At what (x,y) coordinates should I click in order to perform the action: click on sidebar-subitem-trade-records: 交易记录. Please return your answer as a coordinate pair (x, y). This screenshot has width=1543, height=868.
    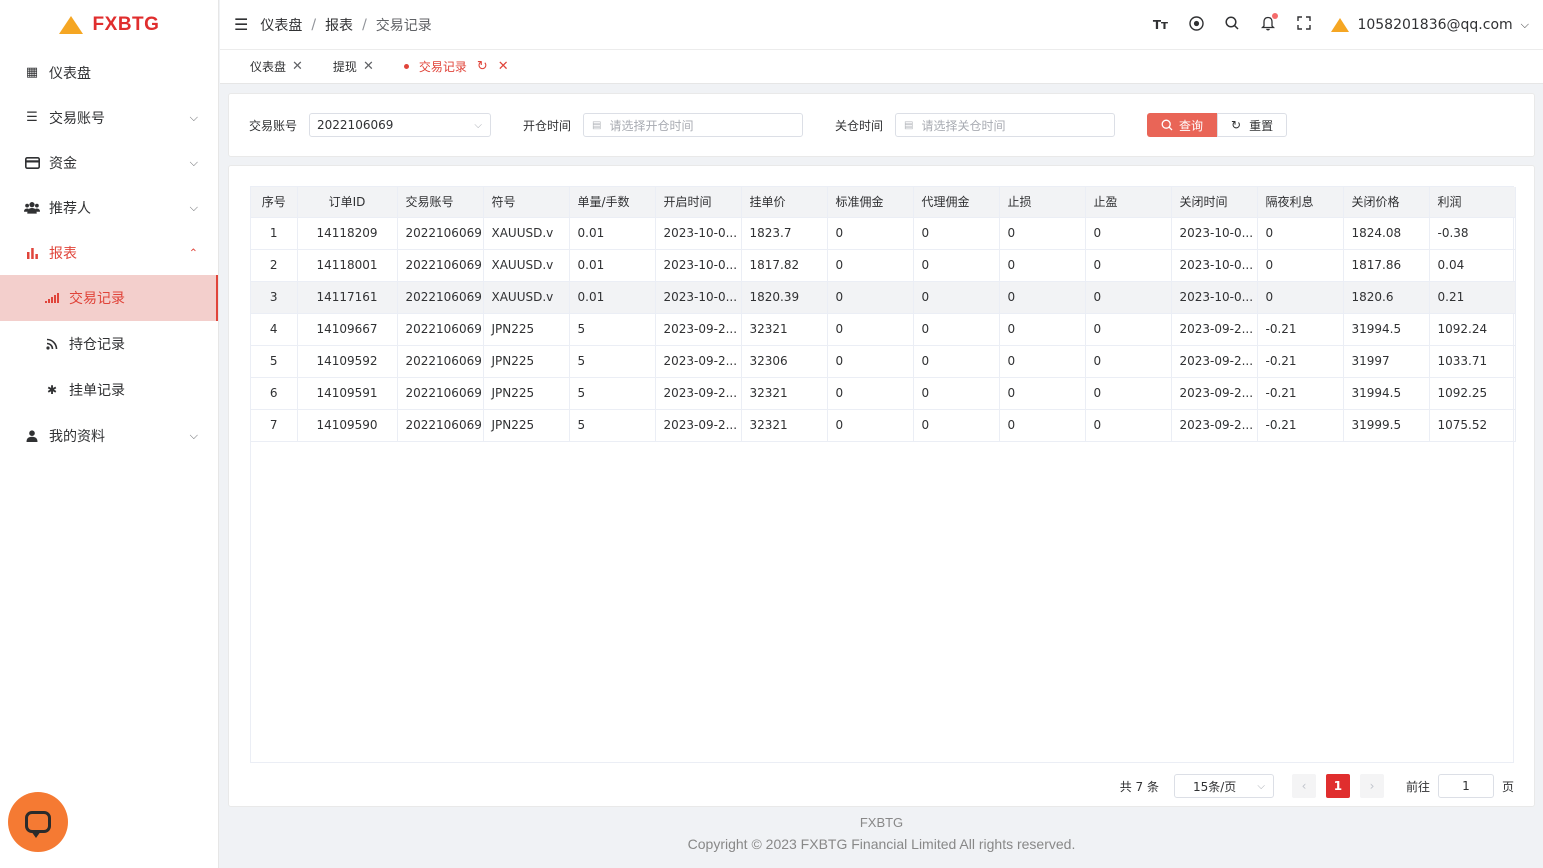
    Looking at the image, I should click on (109, 298).